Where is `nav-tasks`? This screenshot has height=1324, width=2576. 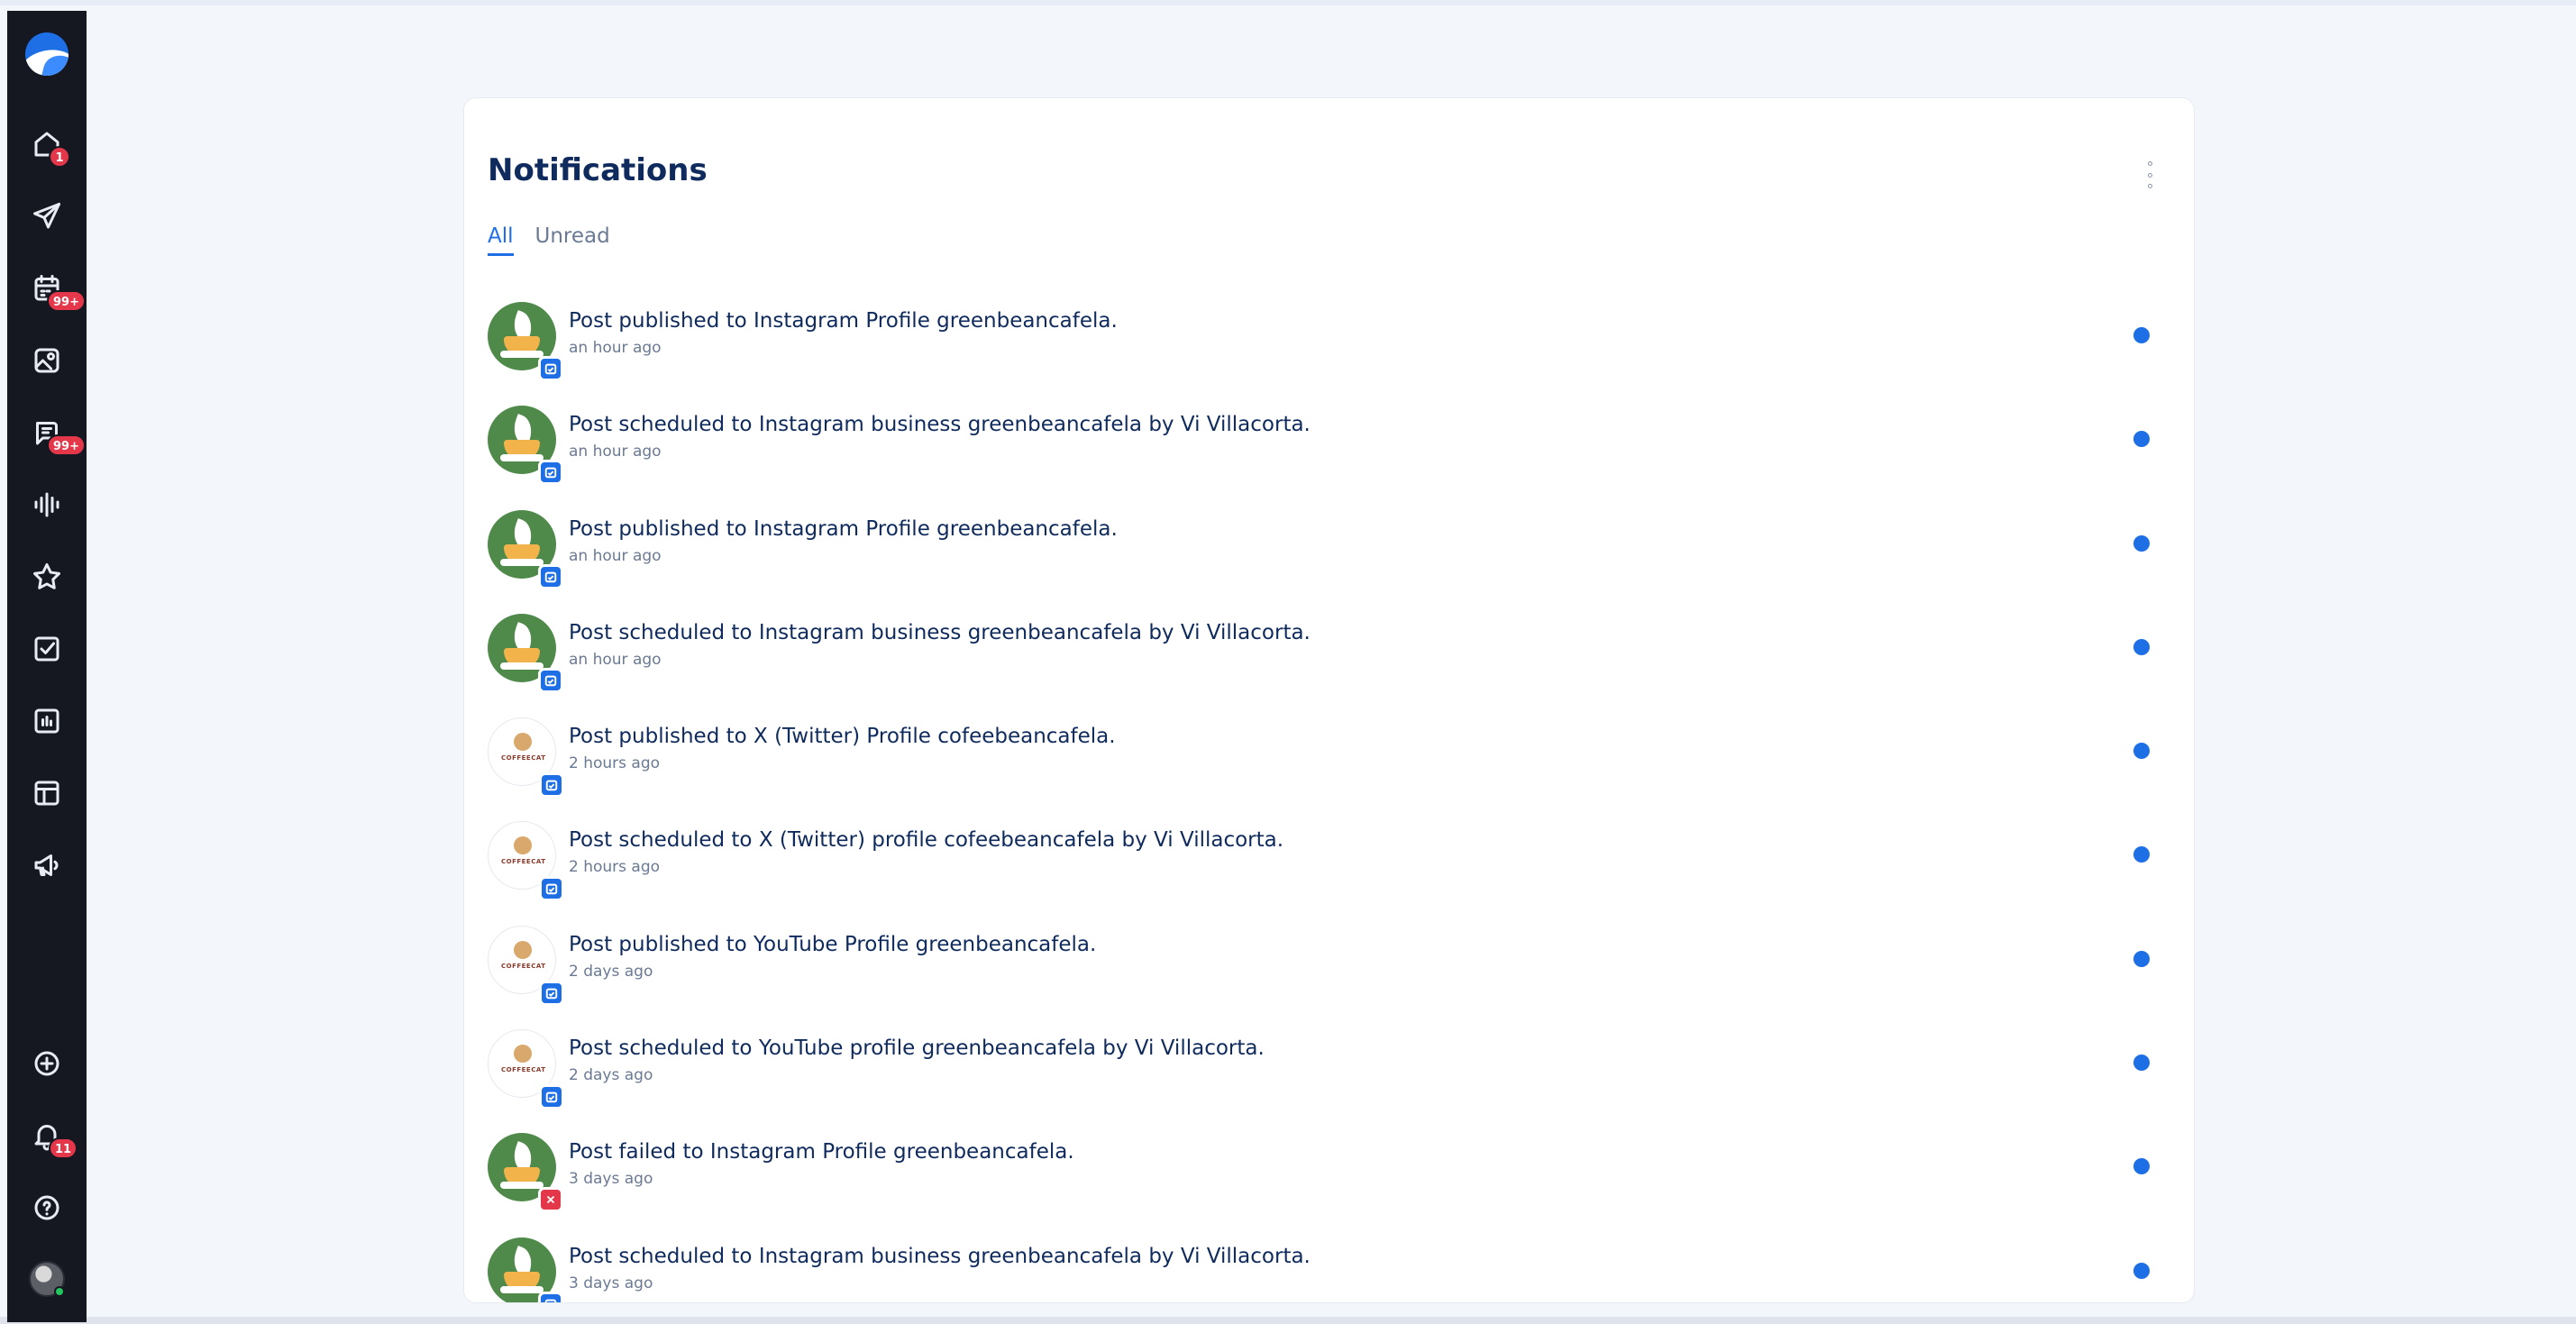 nav-tasks is located at coordinates (47, 649).